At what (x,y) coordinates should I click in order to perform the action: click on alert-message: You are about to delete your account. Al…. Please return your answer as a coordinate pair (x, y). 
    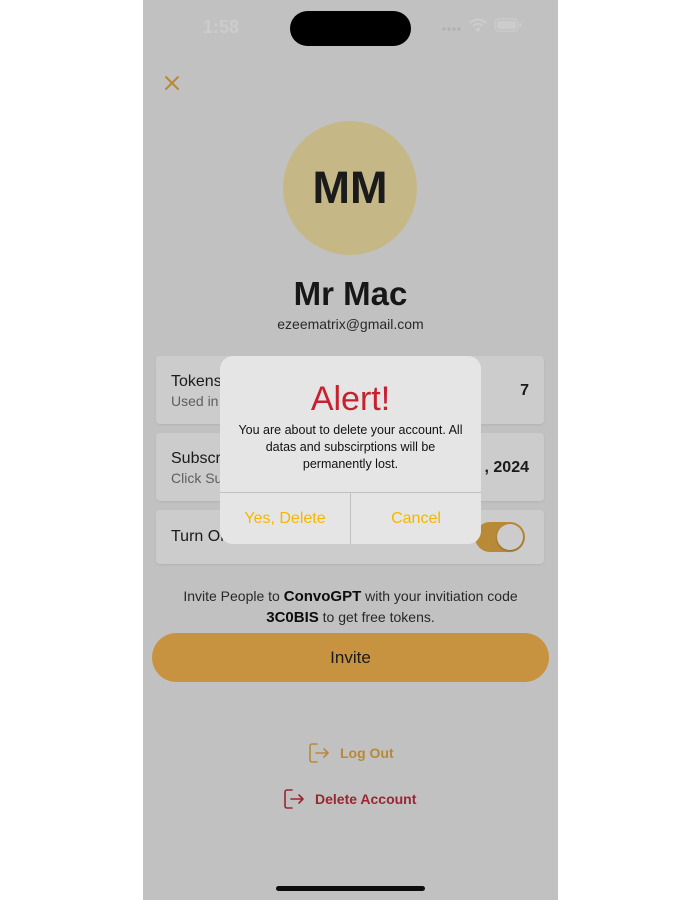
    Looking at the image, I should click on (350, 447).